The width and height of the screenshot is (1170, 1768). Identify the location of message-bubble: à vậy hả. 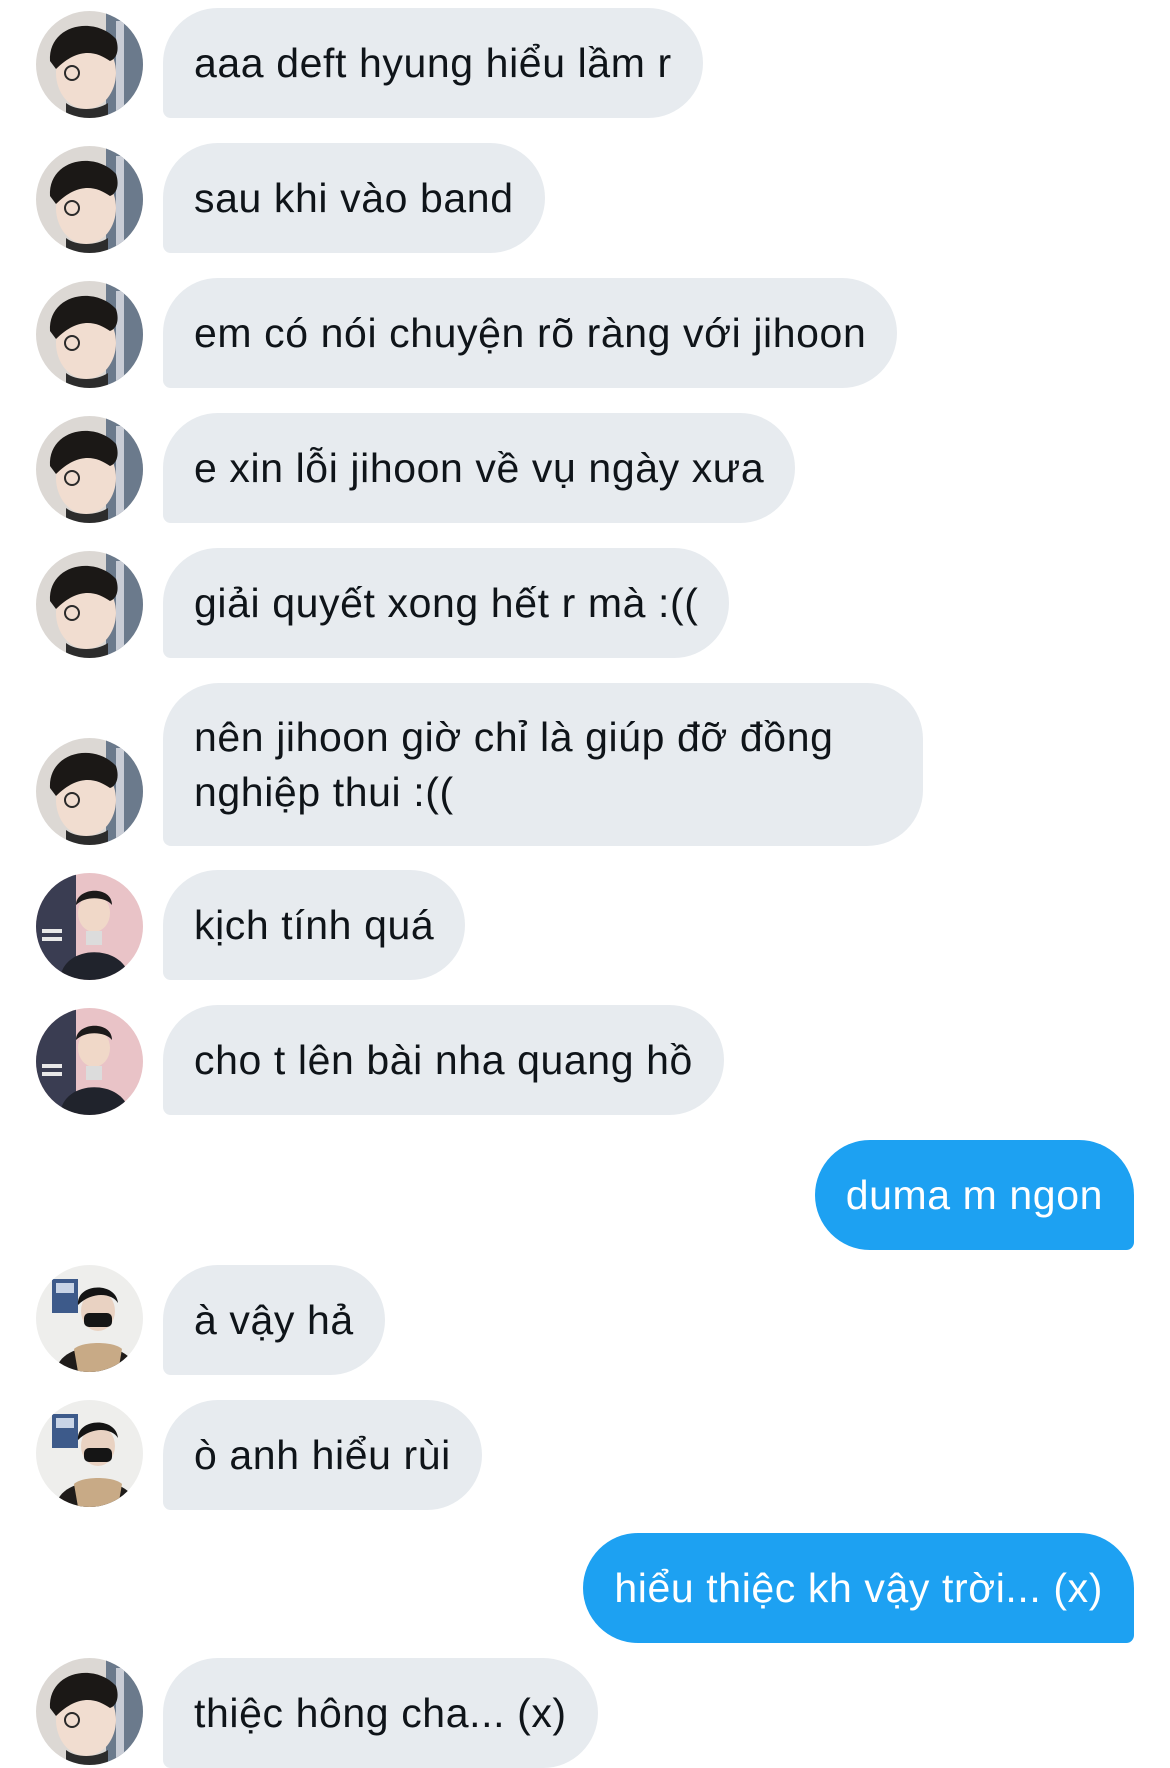
(274, 1320).